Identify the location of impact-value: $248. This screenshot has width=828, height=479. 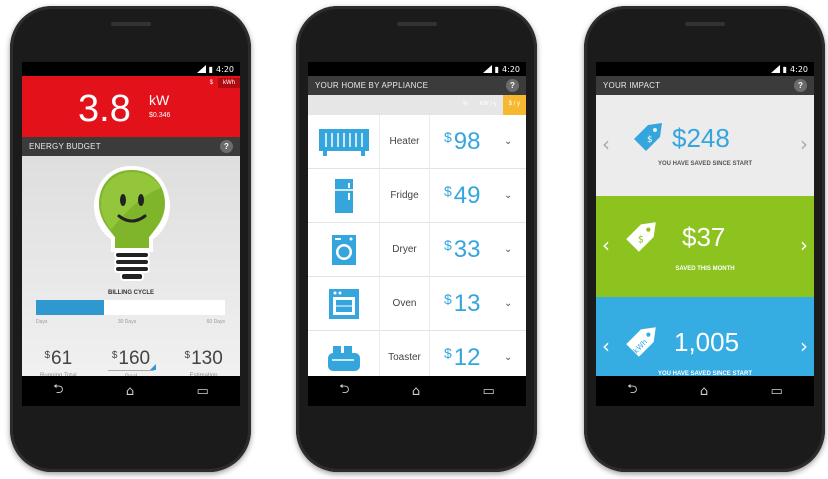
(701, 138).